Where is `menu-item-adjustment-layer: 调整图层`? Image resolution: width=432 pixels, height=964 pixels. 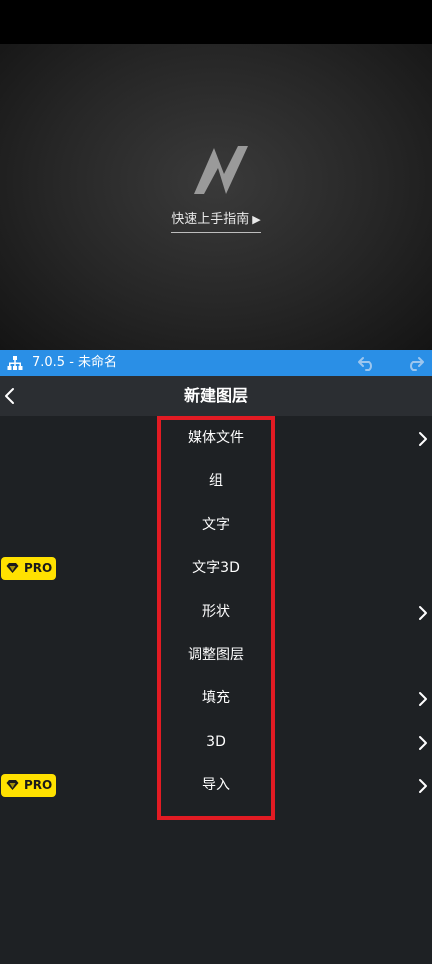
menu-item-adjustment-layer: 调整图层 is located at coordinates (216, 655).